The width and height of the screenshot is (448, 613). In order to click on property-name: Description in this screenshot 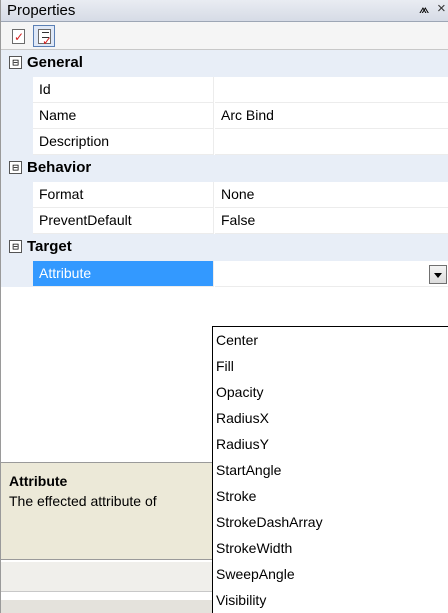, I will do `click(123, 142)`.